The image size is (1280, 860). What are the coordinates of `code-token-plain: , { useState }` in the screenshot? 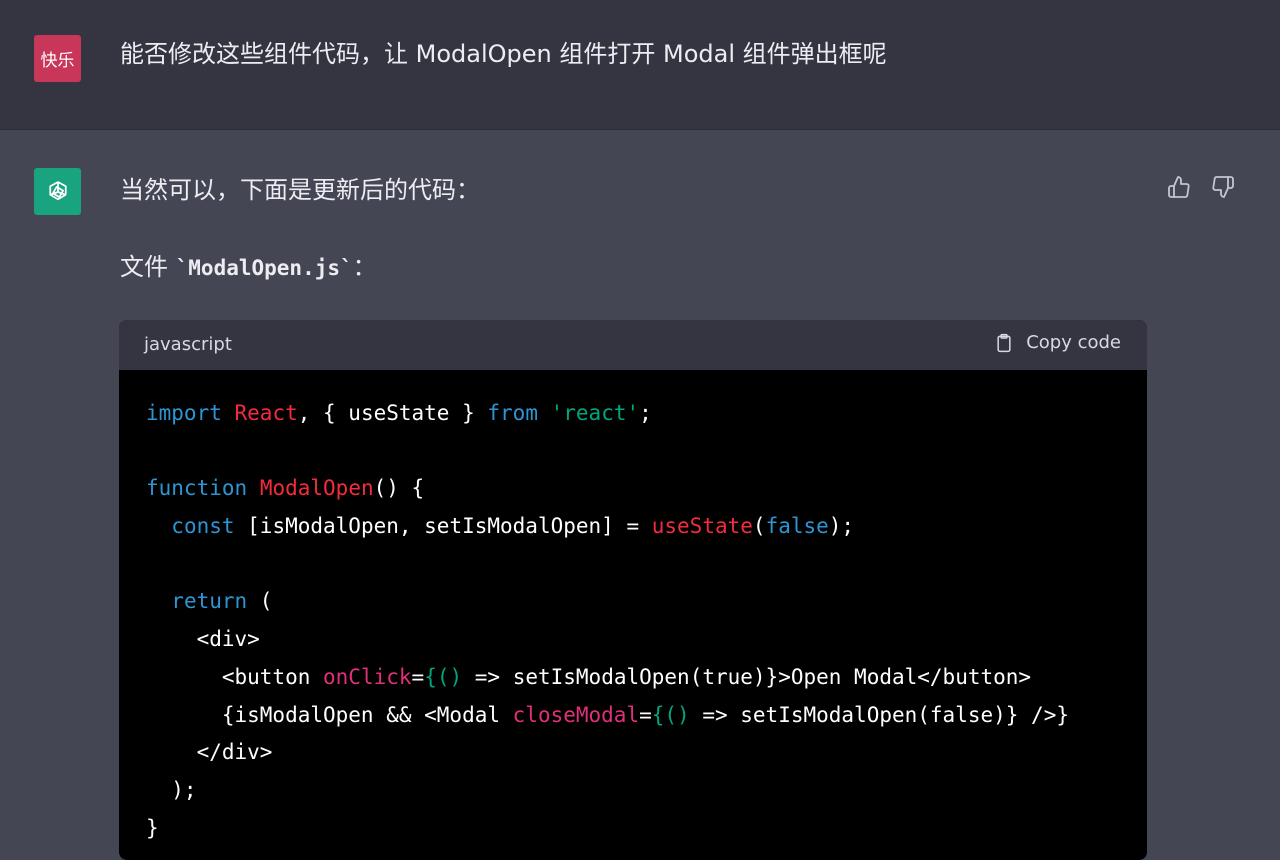 It's located at (392, 413).